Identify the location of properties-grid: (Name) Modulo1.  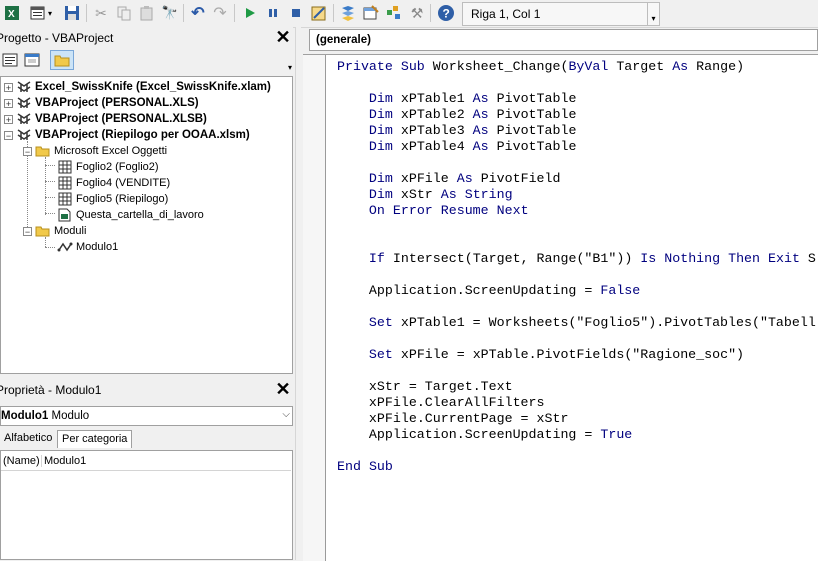
(146, 505).